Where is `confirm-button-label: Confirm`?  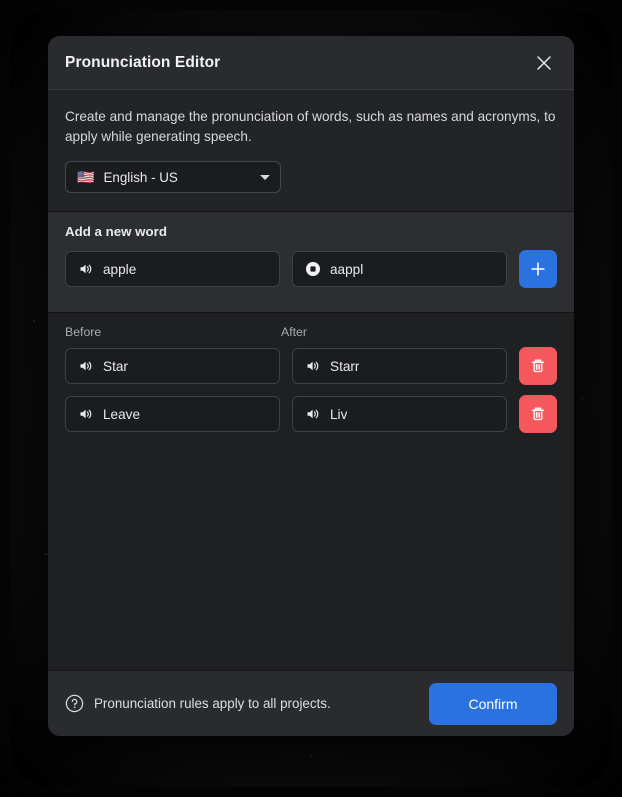
confirm-button-label: Confirm is located at coordinates (493, 703).